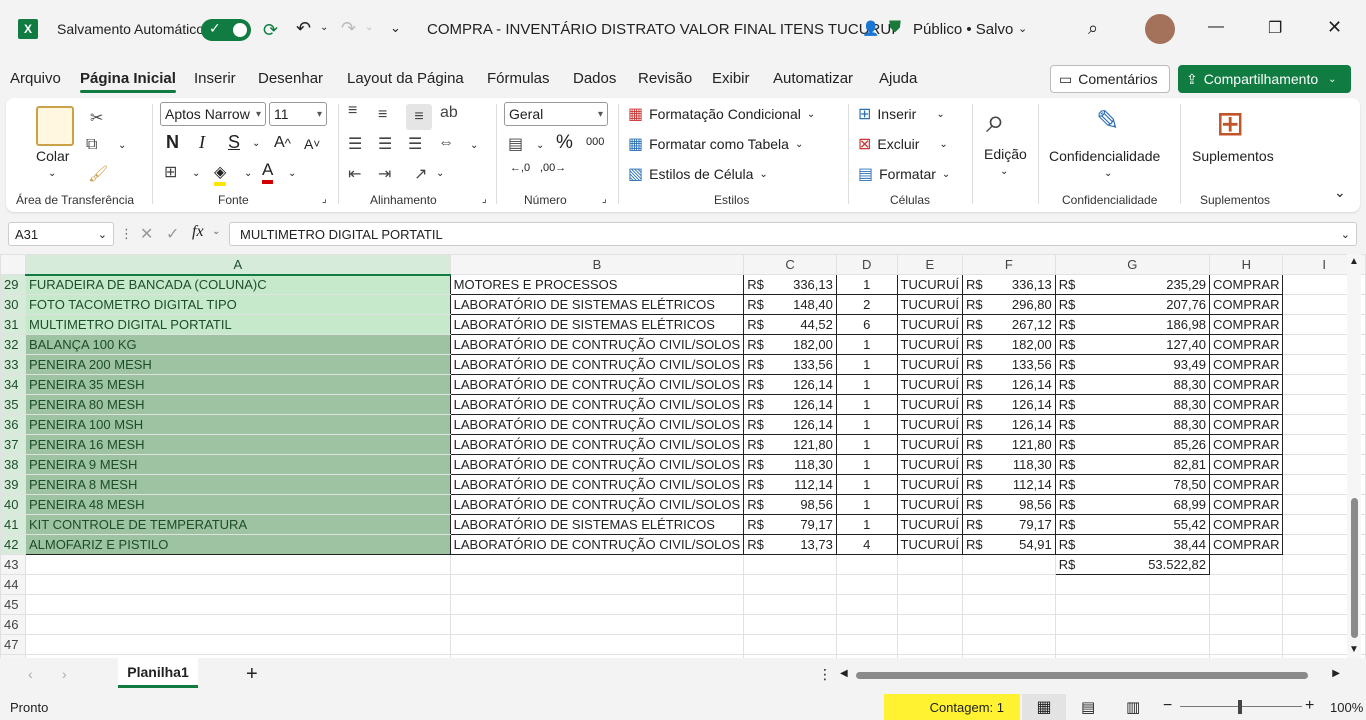 Image resolution: width=1366 pixels, height=720 pixels. Describe the element at coordinates (903, 144) in the screenshot. I see `delete-cells-button: ⊠ Excluir ⌄` at that location.